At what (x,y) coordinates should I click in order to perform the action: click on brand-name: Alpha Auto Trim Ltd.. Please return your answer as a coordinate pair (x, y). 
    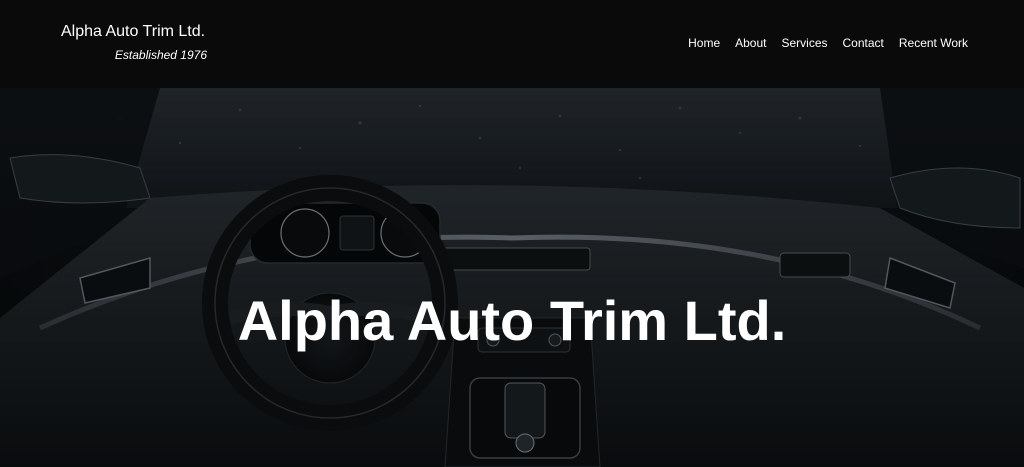
    Looking at the image, I should click on (136, 32).